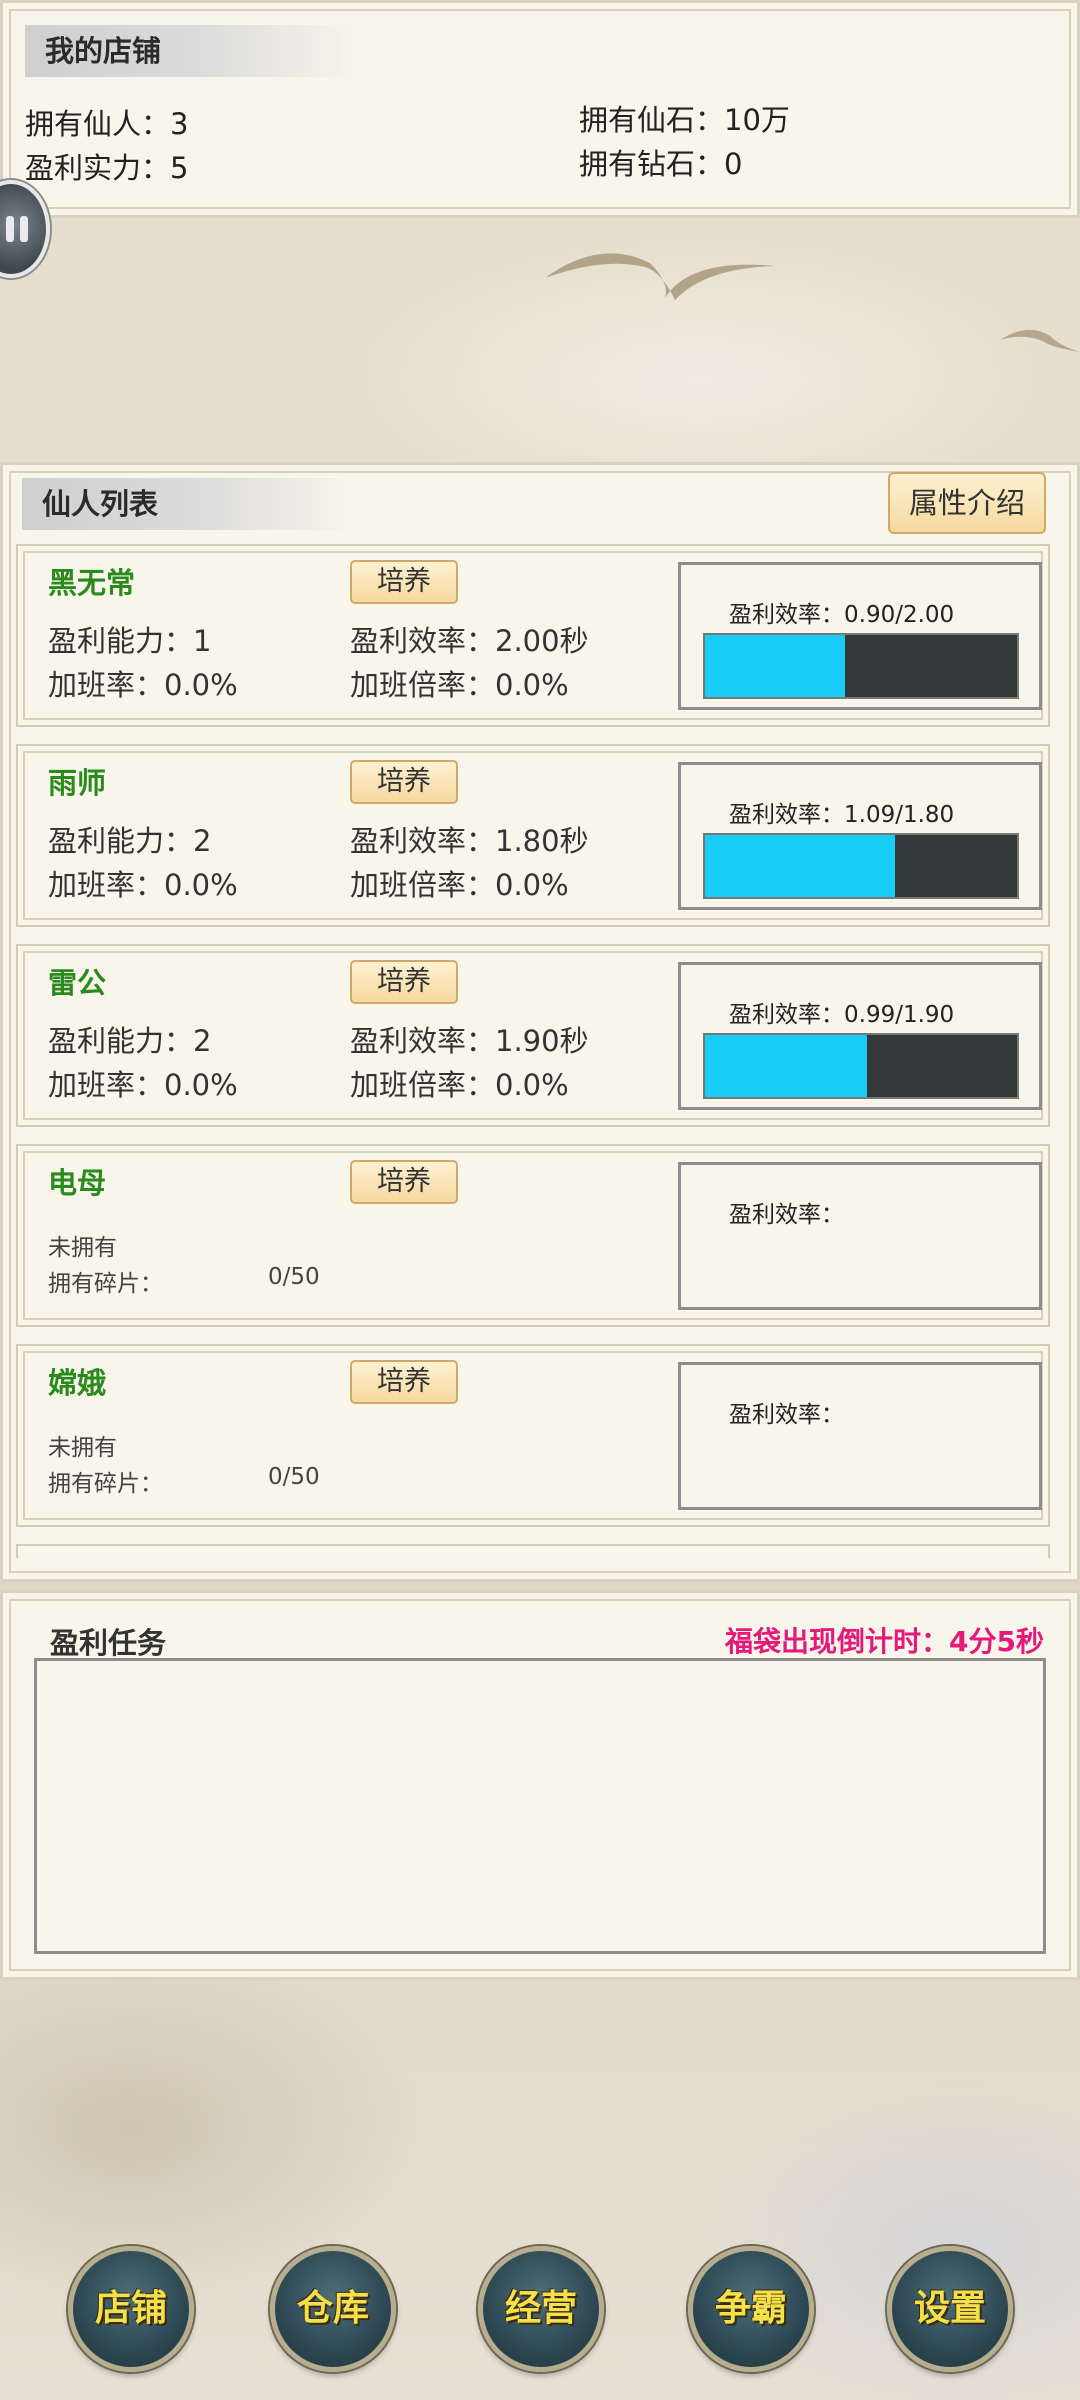 This screenshot has width=1080, height=2400. What do you see at coordinates (842, 815) in the screenshot?
I see `efficiency-label: 盈利效率：1.09/1.80` at bounding box center [842, 815].